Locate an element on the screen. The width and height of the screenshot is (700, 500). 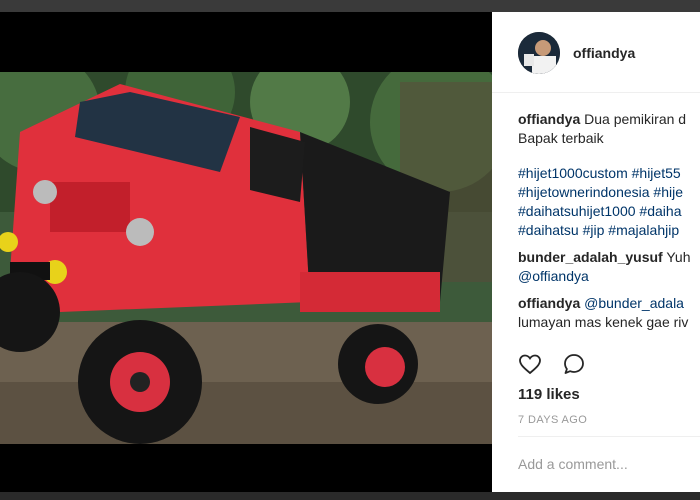
post-header: offiandya is located at coordinates (596, 52).